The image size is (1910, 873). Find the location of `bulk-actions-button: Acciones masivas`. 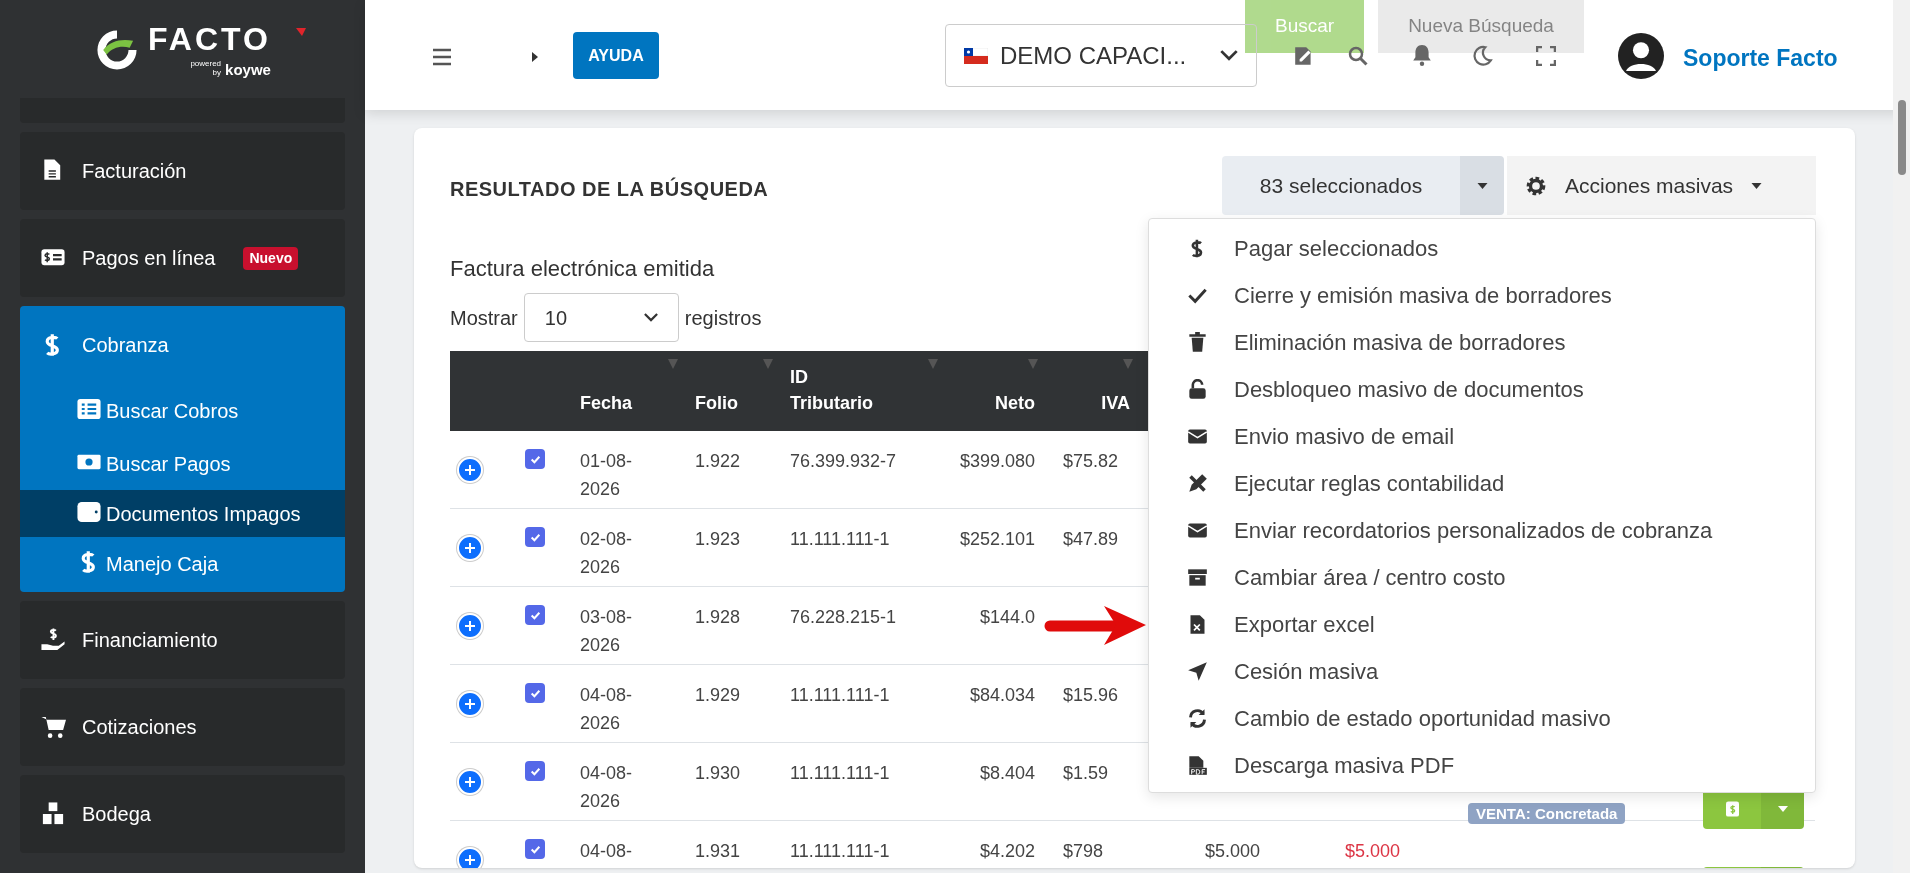

bulk-actions-button: Acciones masivas is located at coordinates (1661, 185).